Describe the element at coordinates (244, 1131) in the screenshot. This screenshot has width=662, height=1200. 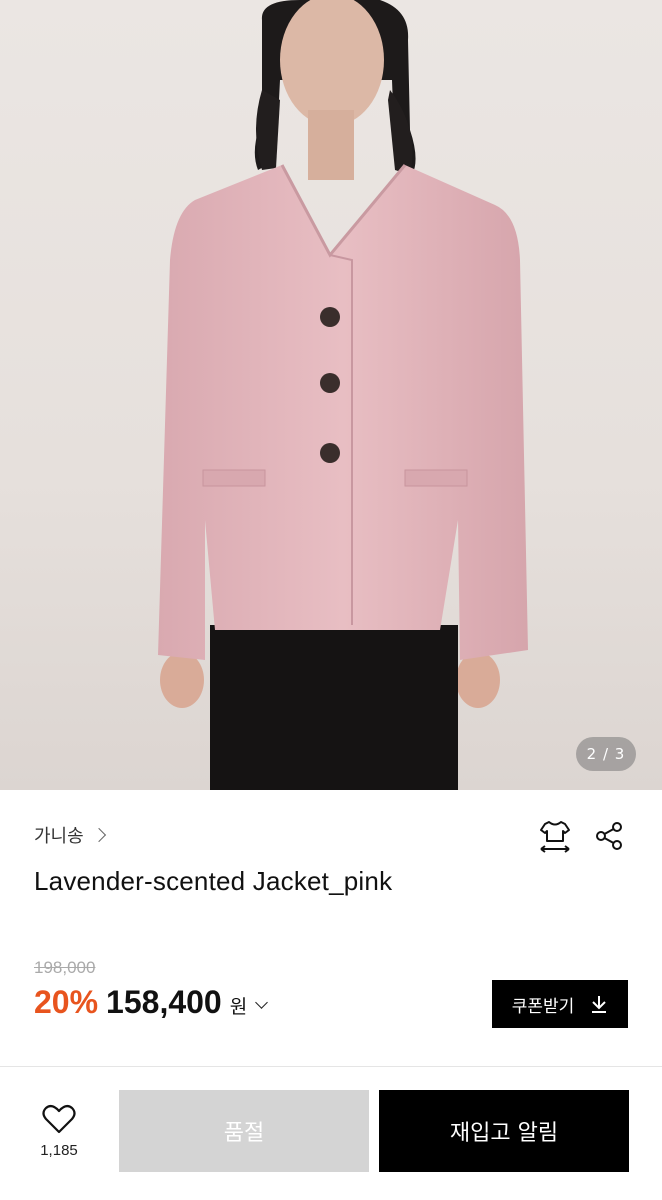
I see `soldout-button: 품절` at that location.